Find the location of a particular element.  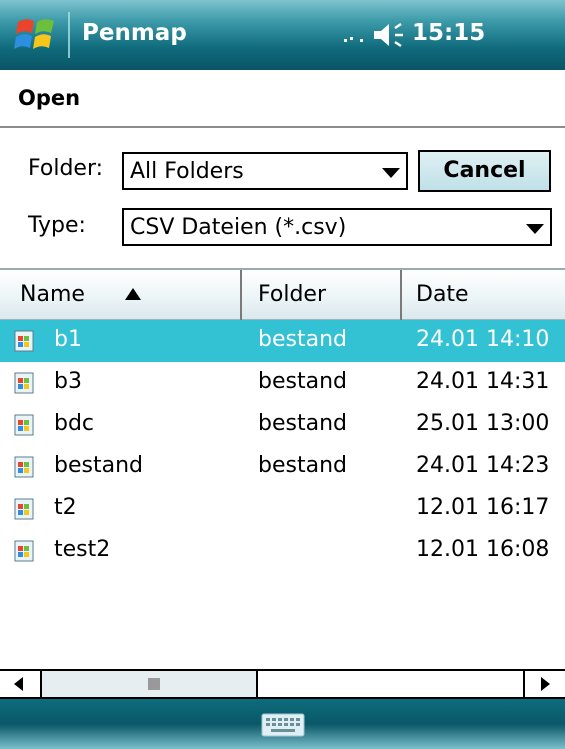

app-title: Penmap is located at coordinates (134, 33).